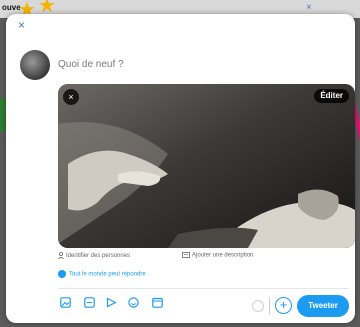 The width and height of the screenshot is (360, 327). I want to click on reply-setting-button: Tout le monde peut répondre, so click(102, 276).